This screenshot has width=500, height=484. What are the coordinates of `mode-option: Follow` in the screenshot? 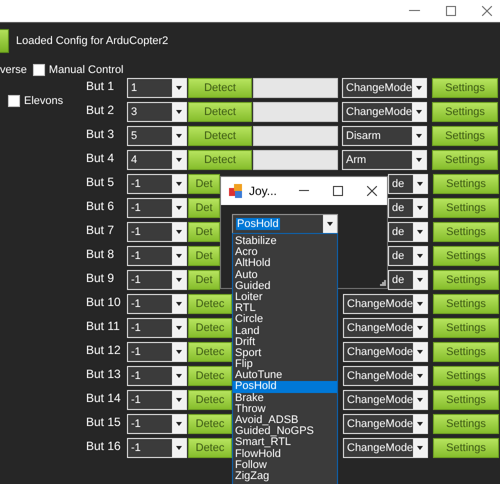 It's located at (285, 465).